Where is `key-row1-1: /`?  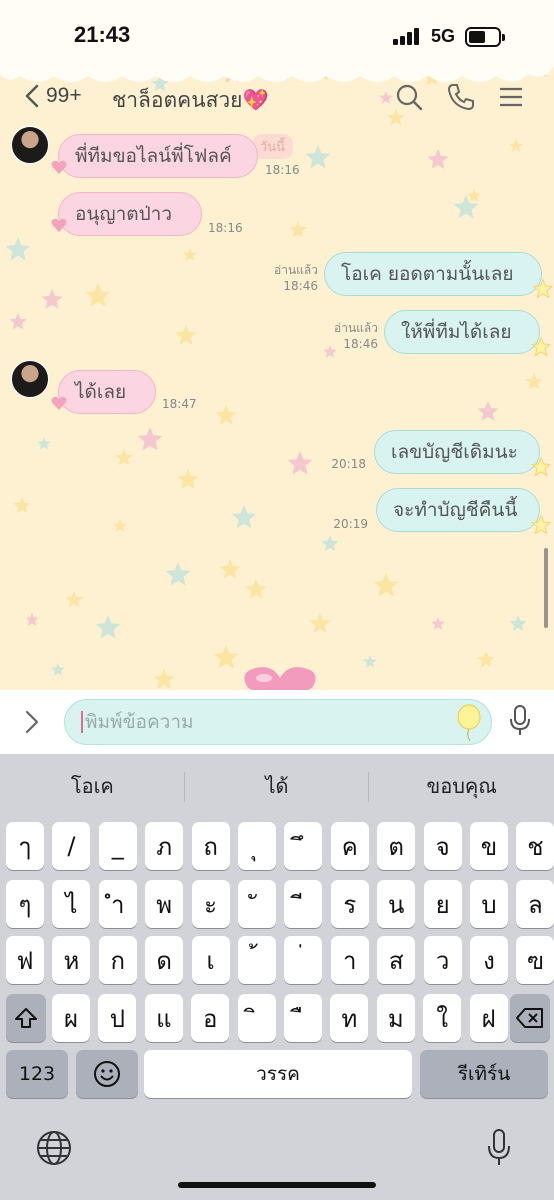
key-row1-1: / is located at coordinates (71, 846).